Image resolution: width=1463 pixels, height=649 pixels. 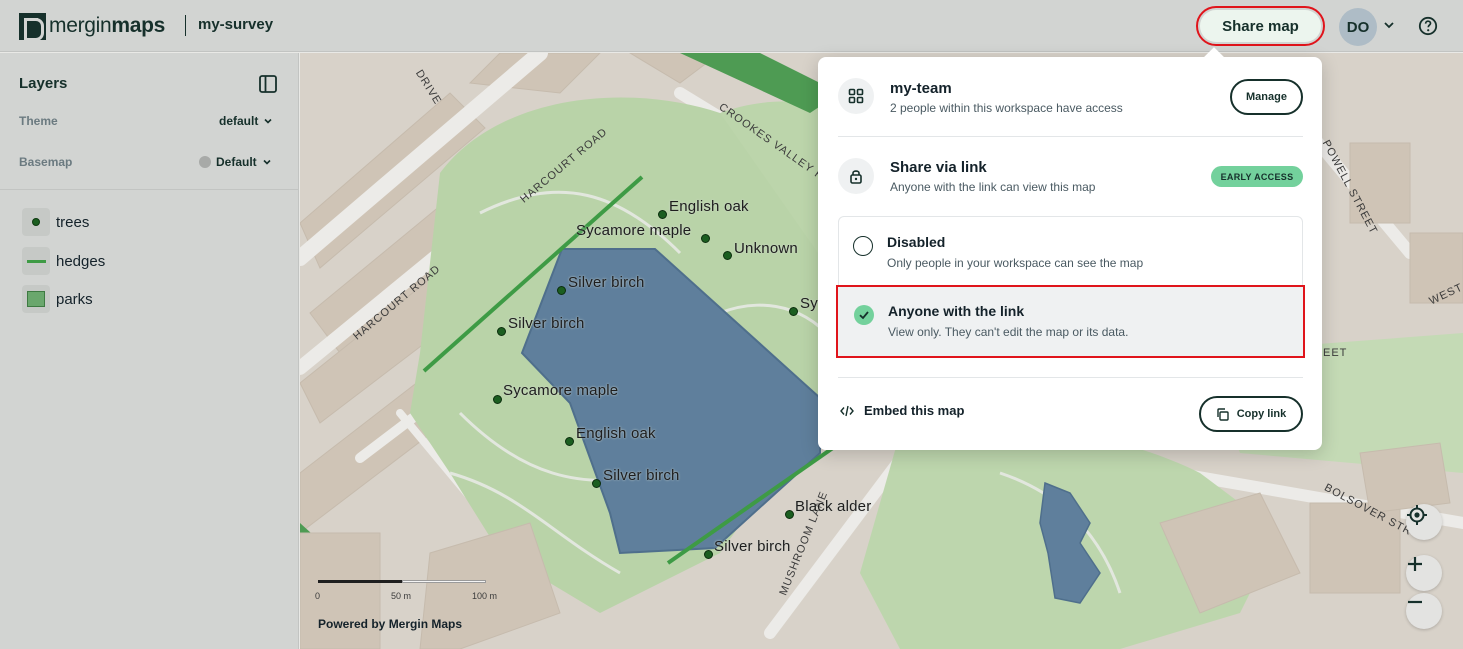 I want to click on basemap-select: Default, so click(x=235, y=162).